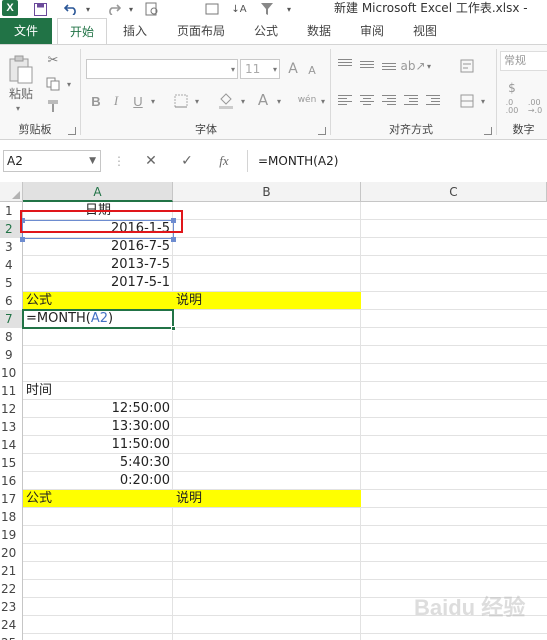 This screenshot has height=640, width=547. Describe the element at coordinates (289, 9) in the screenshot. I see `quick-access-menu-icon: ▾` at that location.